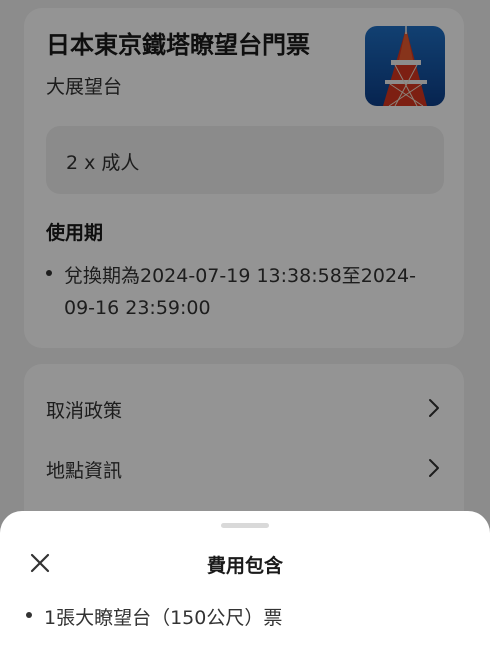 This screenshot has height=651, width=490. What do you see at coordinates (163, 618) in the screenshot?
I see `included-item-text: 1張大瞭望台（150公尺）票` at bounding box center [163, 618].